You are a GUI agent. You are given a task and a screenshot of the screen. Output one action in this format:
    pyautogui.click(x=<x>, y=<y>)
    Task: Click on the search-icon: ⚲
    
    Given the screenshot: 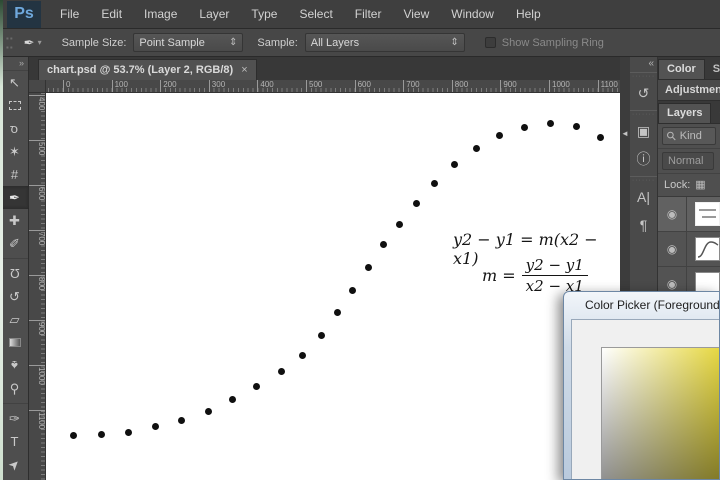 What is the action you would take?
    pyautogui.click(x=671, y=136)
    